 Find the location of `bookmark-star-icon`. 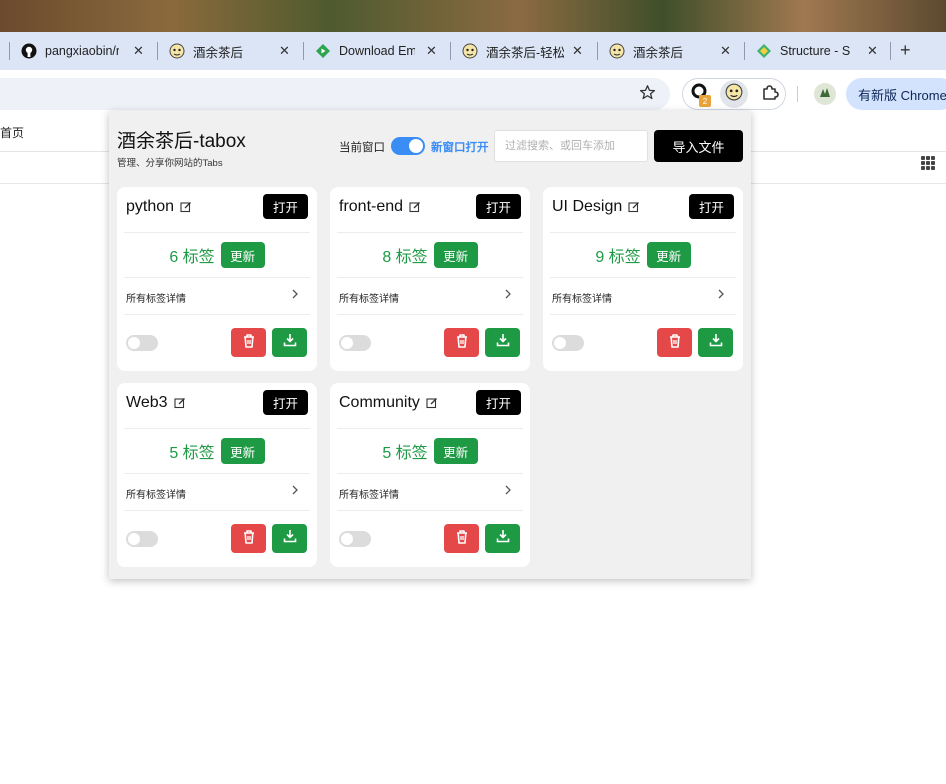

bookmark-star-icon is located at coordinates (647, 95).